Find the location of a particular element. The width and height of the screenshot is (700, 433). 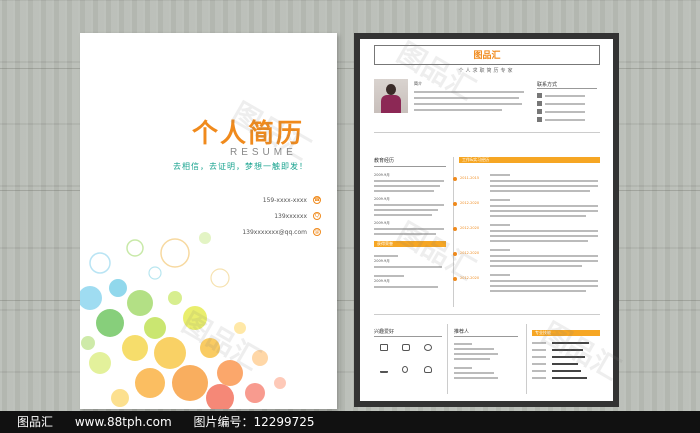

contact-heading: 联系方式 is located at coordinates (547, 85).